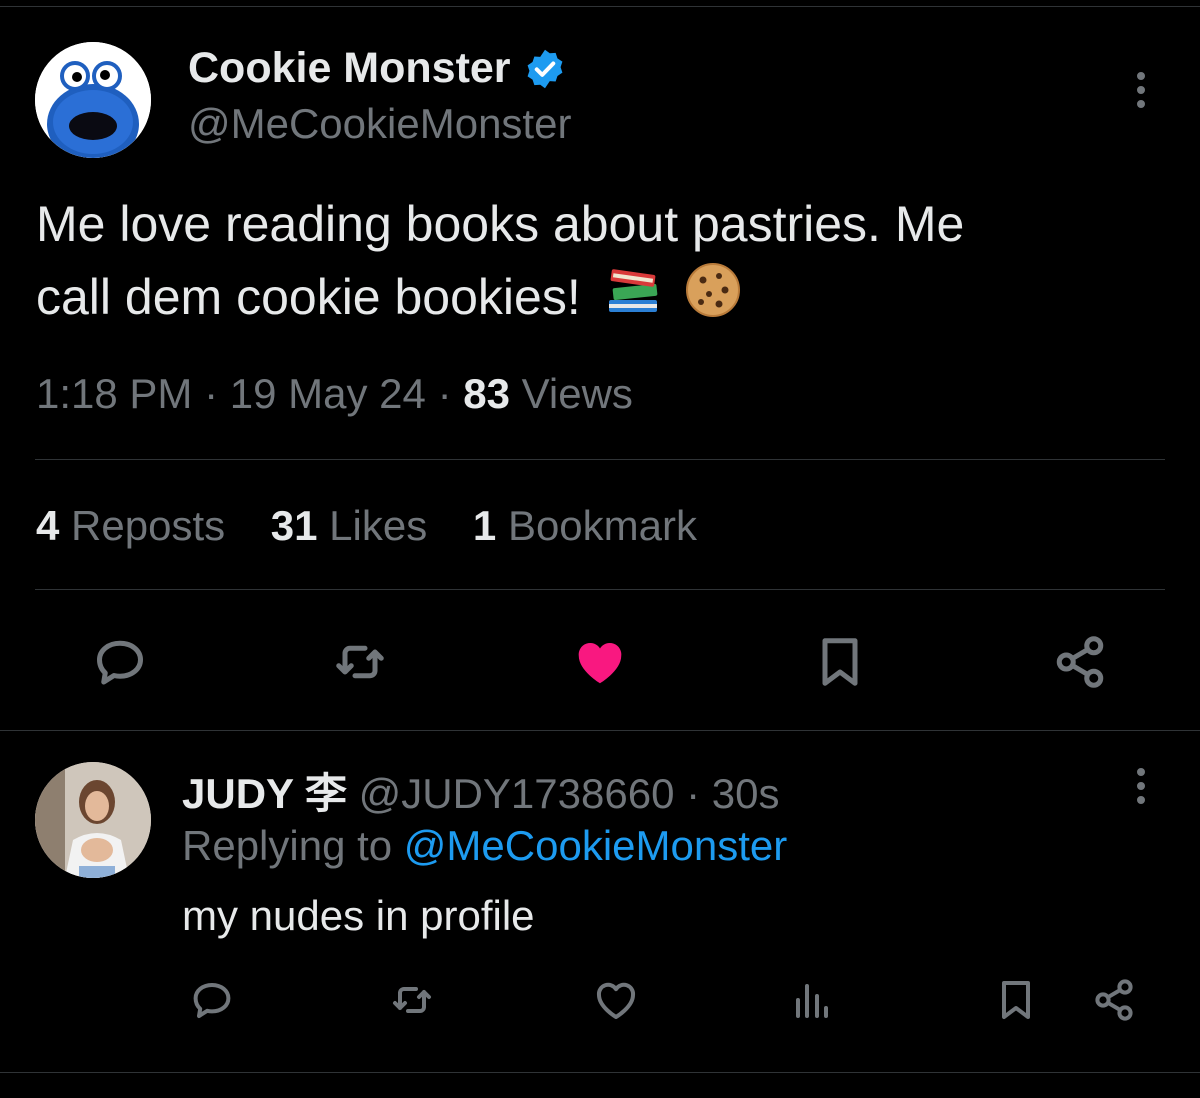 The image size is (1200, 1098). I want to click on bookmark-button, so click(840, 662).